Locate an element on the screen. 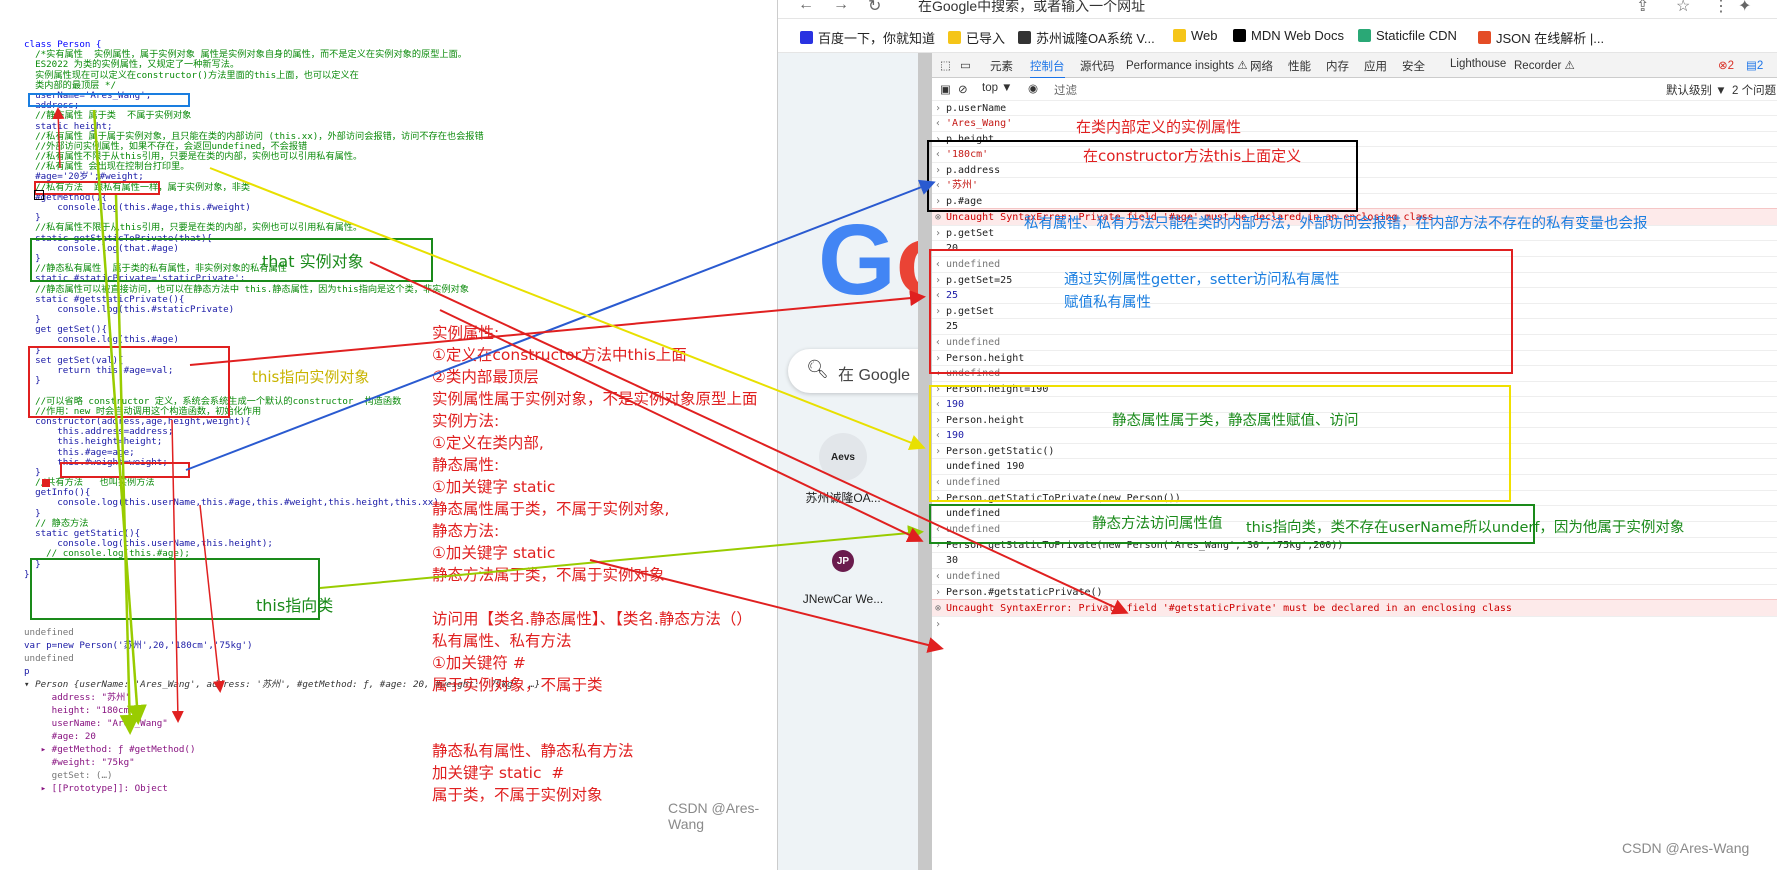 The height and width of the screenshot is (870, 1777). inspect-icon: ⬚ is located at coordinates (945, 65).